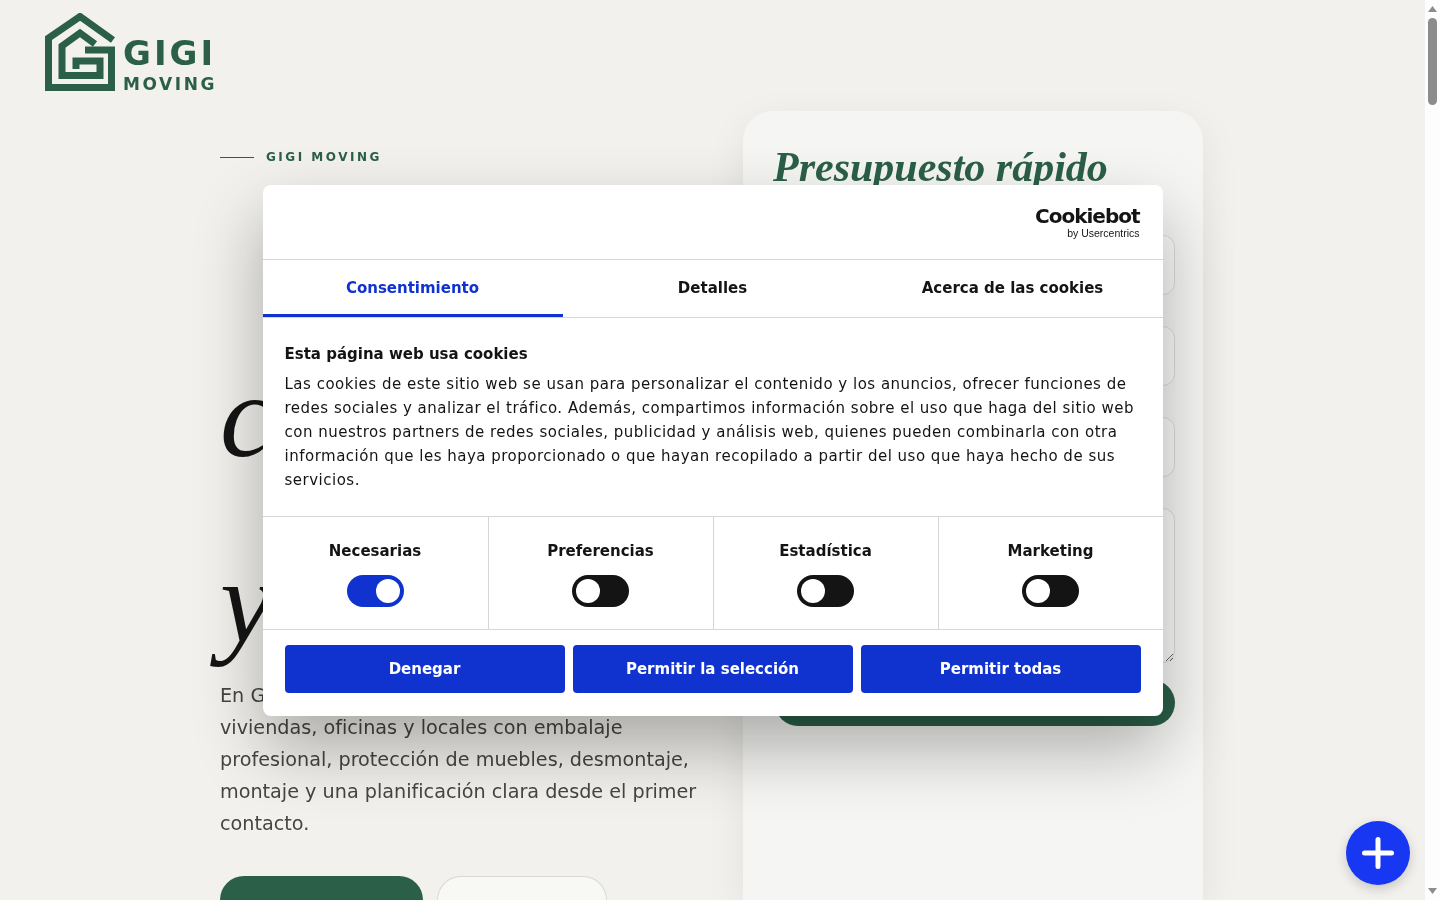 The width and height of the screenshot is (1440, 900). I want to click on scrollbar-thumb, so click(1432, 61).